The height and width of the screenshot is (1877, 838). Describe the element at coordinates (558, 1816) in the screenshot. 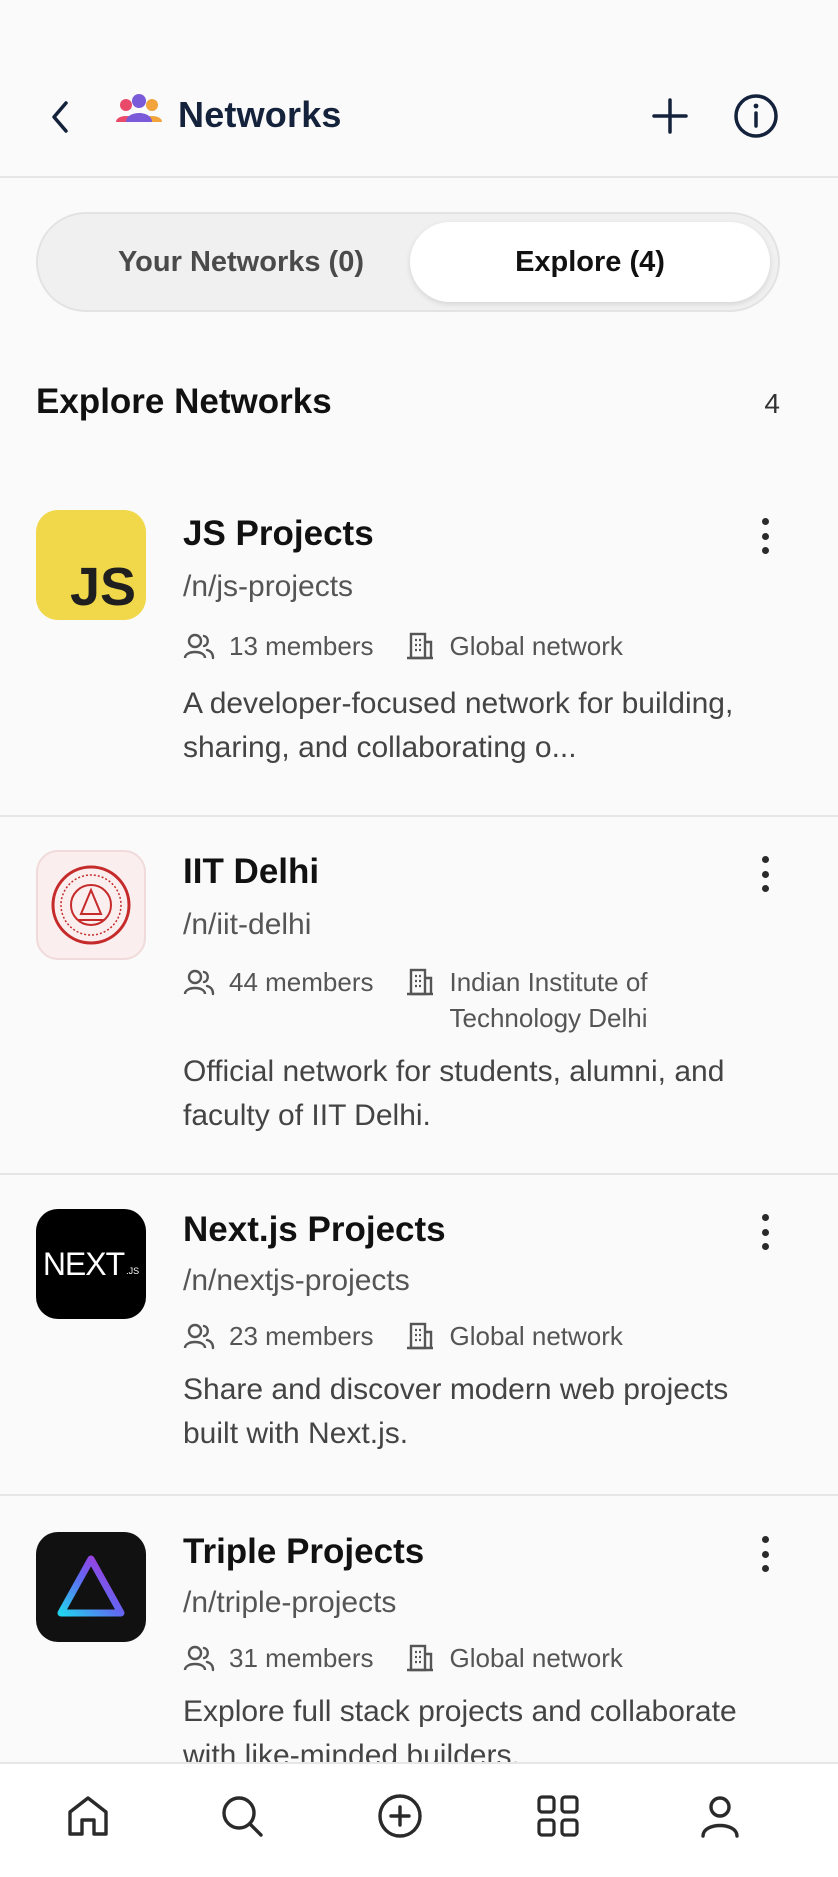

I see `apps-grid-icon` at that location.